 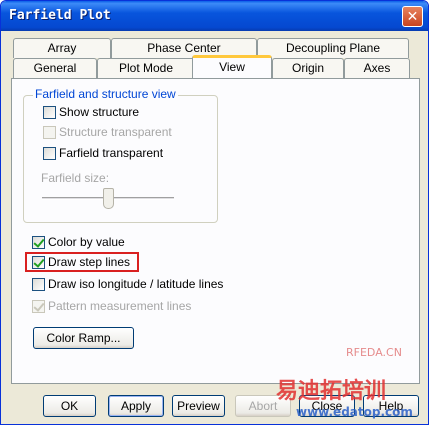 What do you see at coordinates (136, 284) in the screenshot?
I see `checkbox-label: Draw iso longitude / latitude lines` at bounding box center [136, 284].